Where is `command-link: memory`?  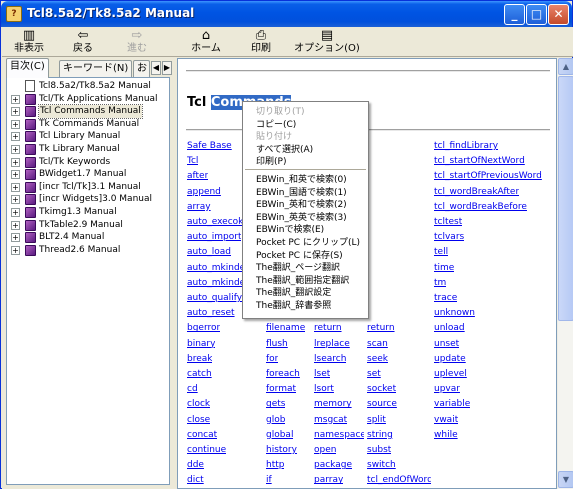 command-link: memory is located at coordinates (333, 404).